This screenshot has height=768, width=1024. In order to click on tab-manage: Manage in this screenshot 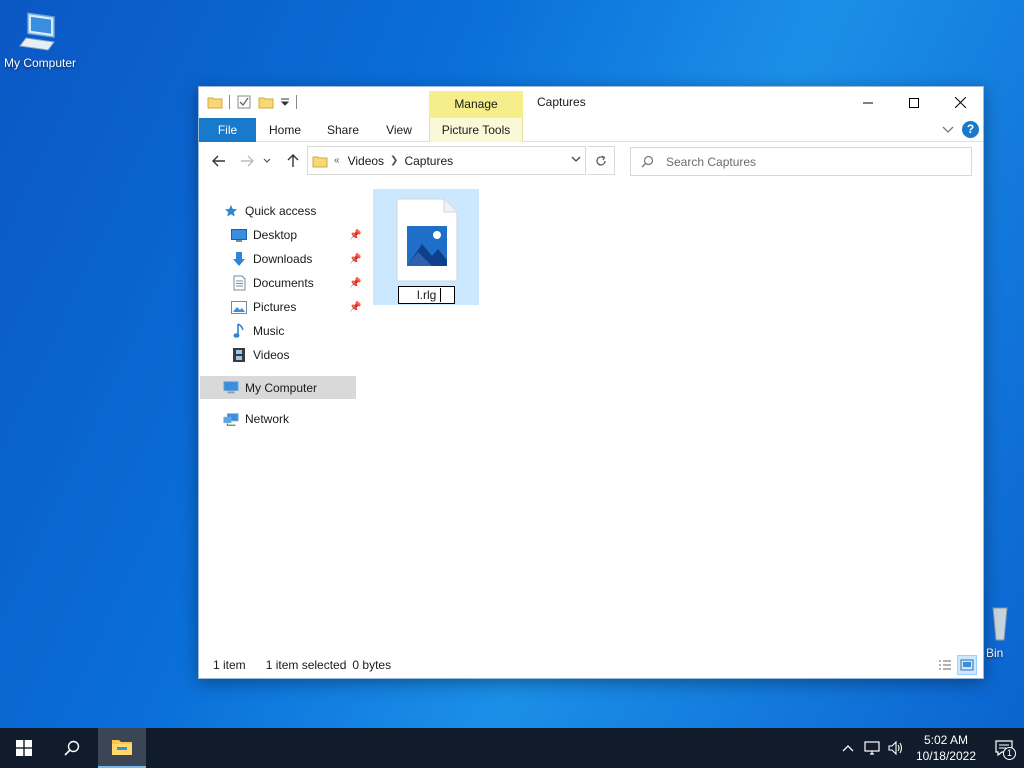, I will do `click(476, 104)`.